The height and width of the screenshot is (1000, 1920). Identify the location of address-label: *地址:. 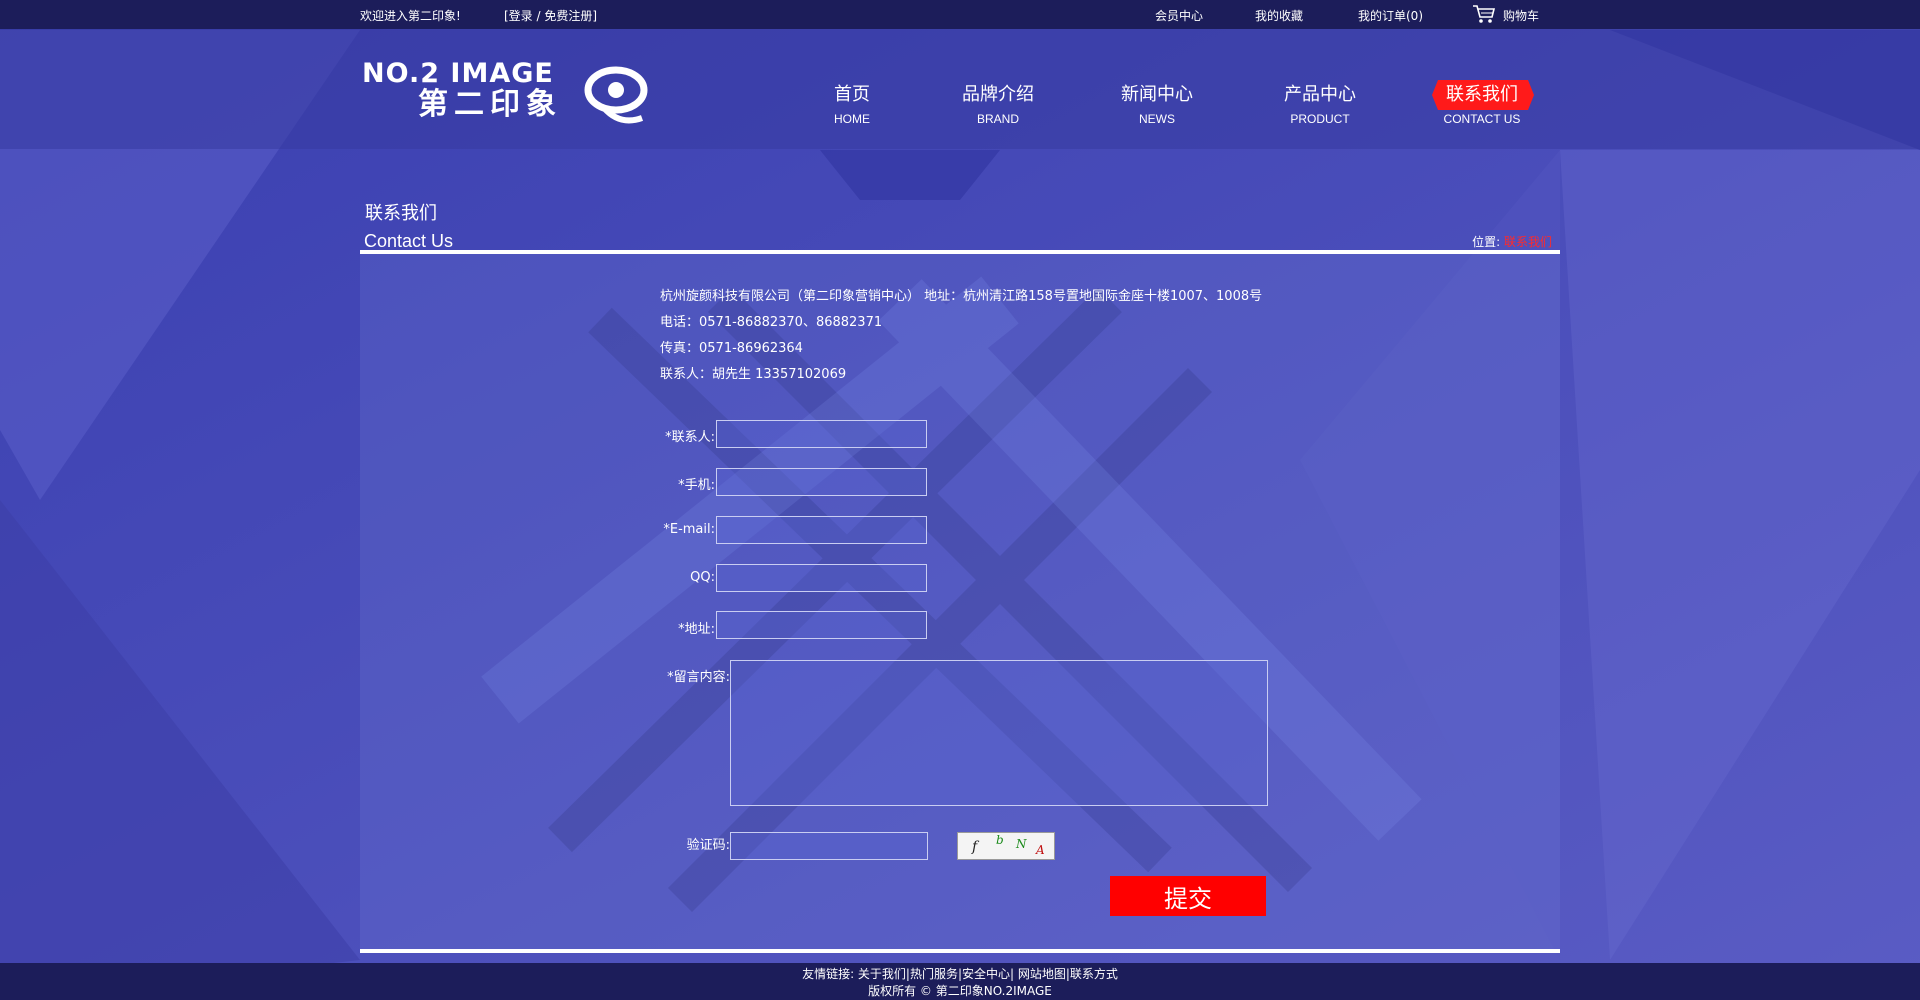
(696, 629).